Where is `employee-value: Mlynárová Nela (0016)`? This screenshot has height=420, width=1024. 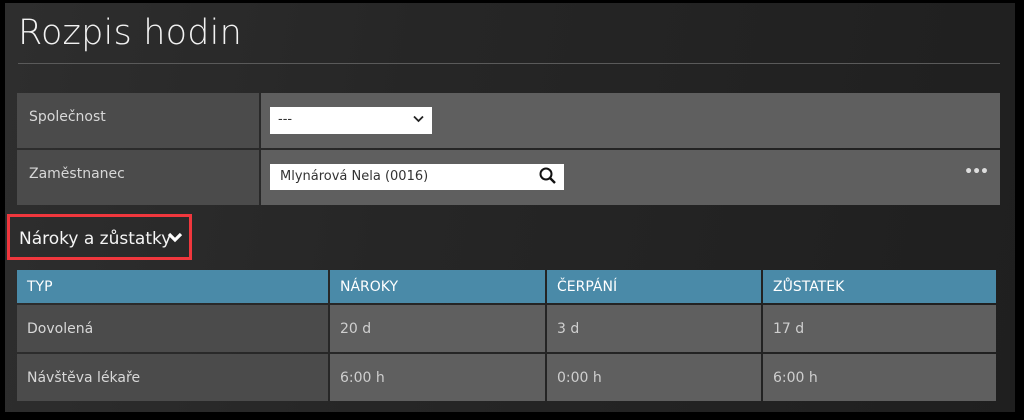 employee-value: Mlynárová Nela (0016) is located at coordinates (354, 176).